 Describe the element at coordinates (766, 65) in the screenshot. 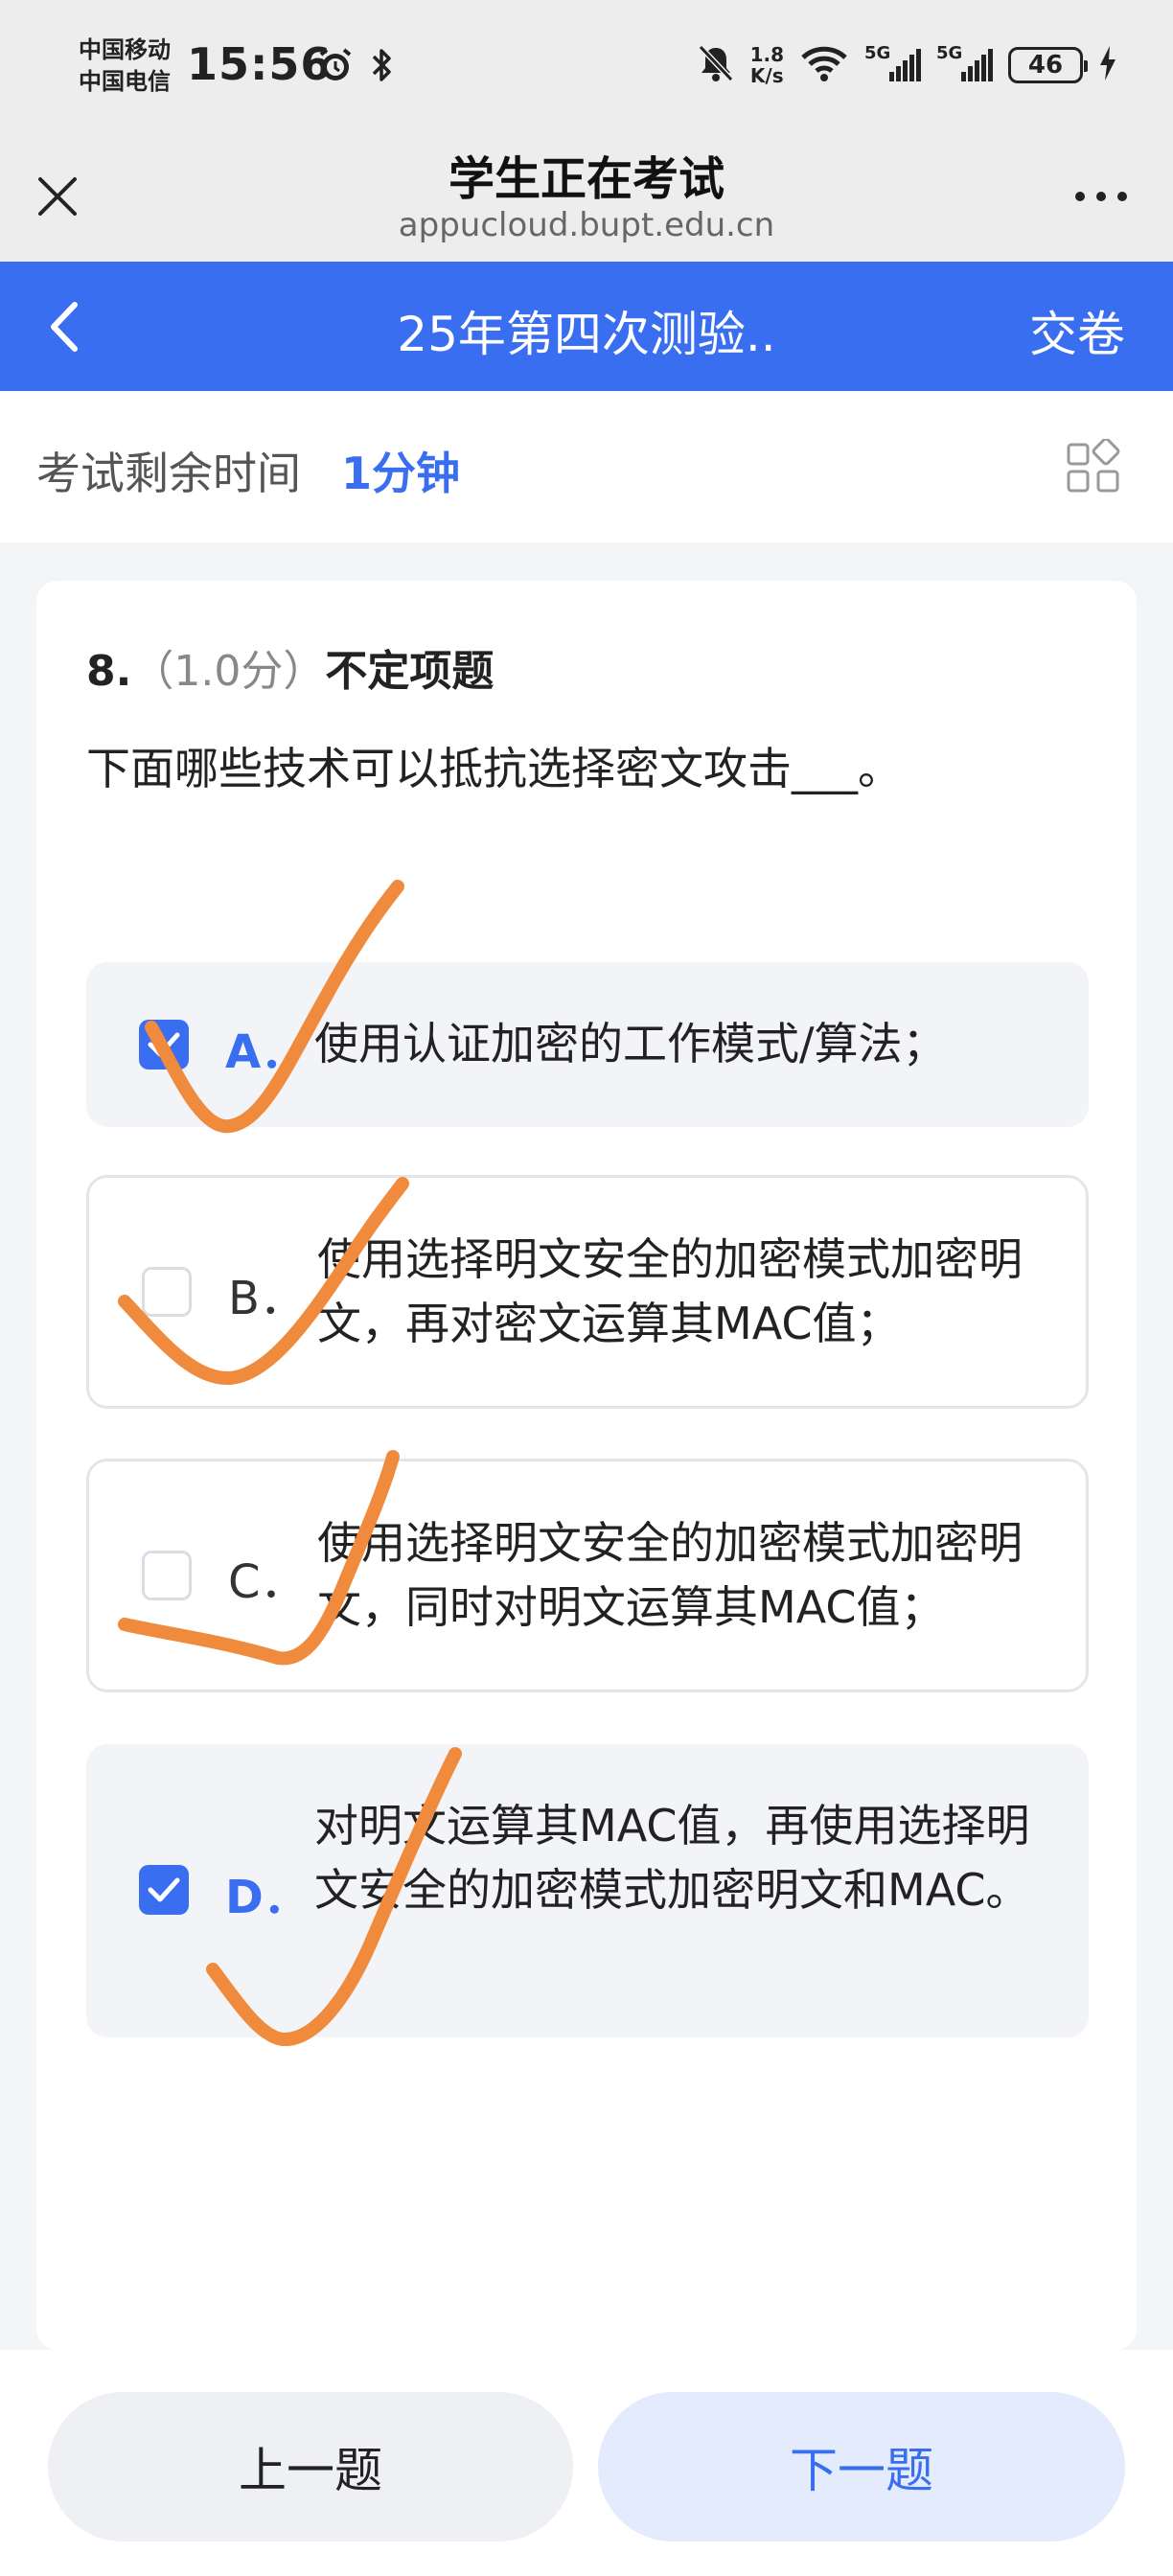

I see `net-speed: 1.8 K/s` at that location.